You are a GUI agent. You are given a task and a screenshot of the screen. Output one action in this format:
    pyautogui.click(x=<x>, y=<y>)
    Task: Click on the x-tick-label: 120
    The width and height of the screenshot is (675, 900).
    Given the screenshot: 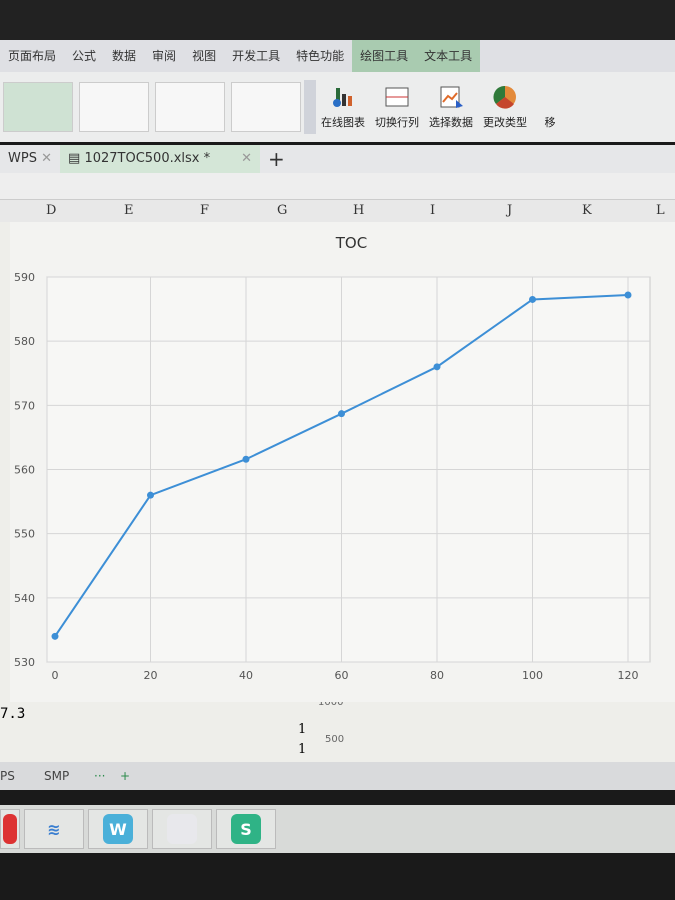 What is the action you would take?
    pyautogui.click(x=628, y=675)
    